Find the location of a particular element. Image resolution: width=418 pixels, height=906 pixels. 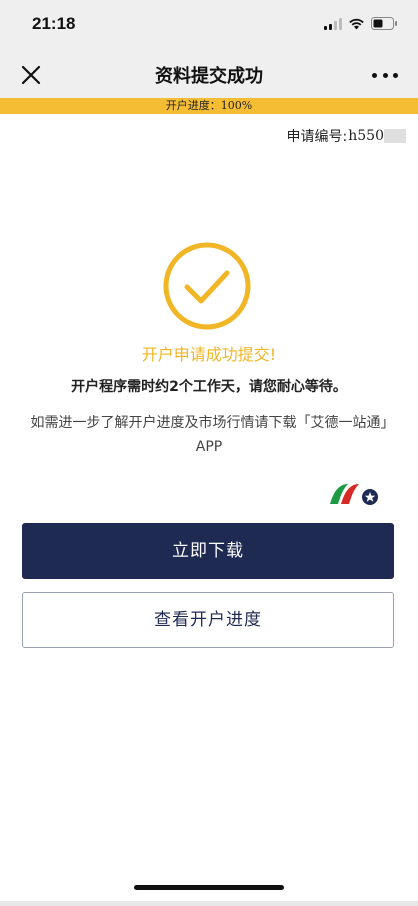

wifi-icon is located at coordinates (356, 23).